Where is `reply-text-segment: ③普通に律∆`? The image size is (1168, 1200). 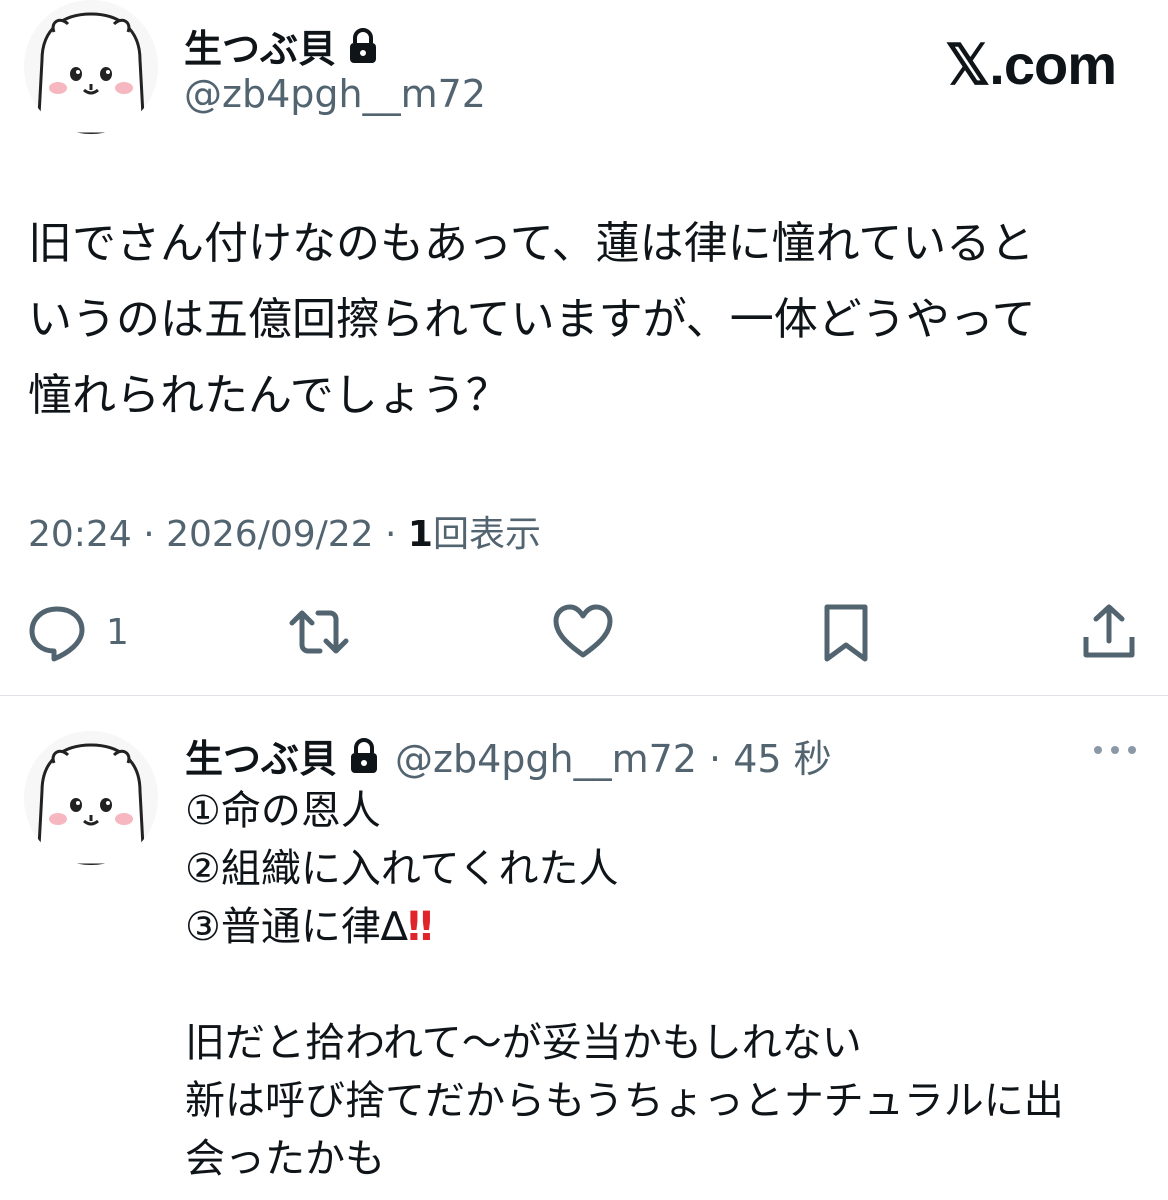
reply-text-segment: ③普通に律∆ is located at coordinates (296, 927).